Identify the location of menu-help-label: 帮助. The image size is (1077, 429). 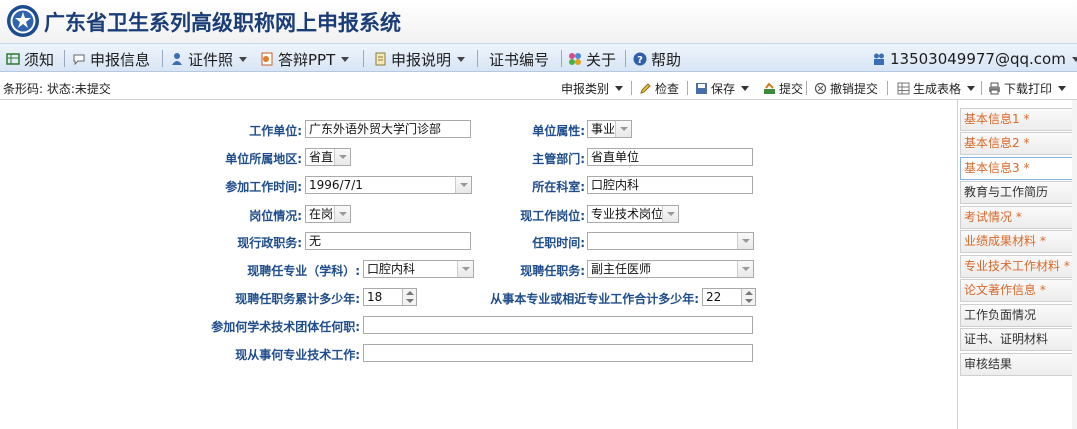
(666, 59).